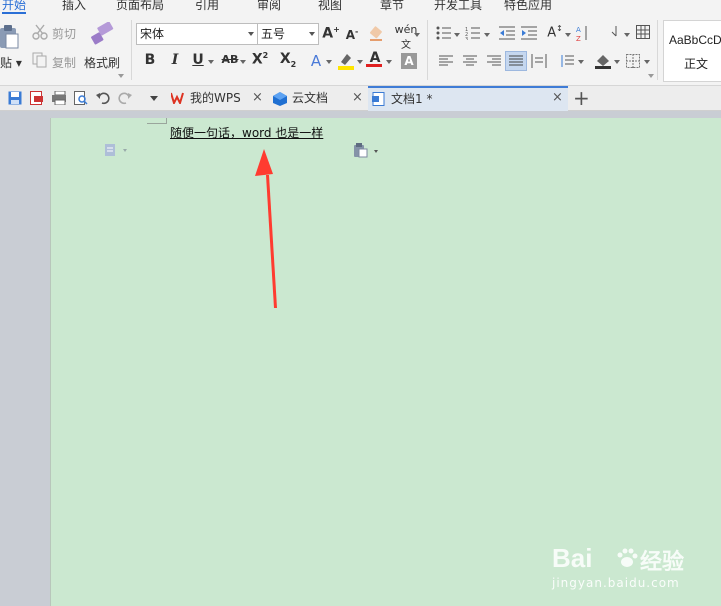 This screenshot has height=606, width=721. I want to click on menu-tab-insert: 插入, so click(74, 7).